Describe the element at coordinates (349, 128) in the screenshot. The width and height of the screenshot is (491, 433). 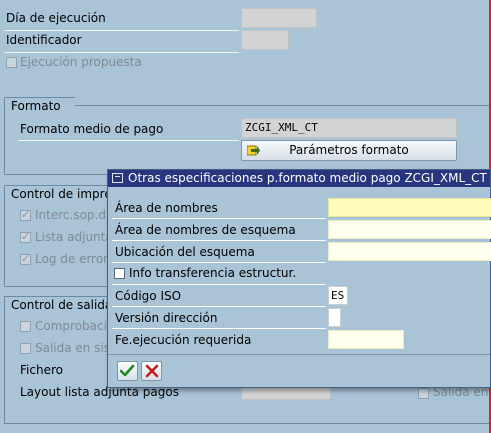
I see `formato-medio-pago-field: ZCGI_XML_CT` at that location.